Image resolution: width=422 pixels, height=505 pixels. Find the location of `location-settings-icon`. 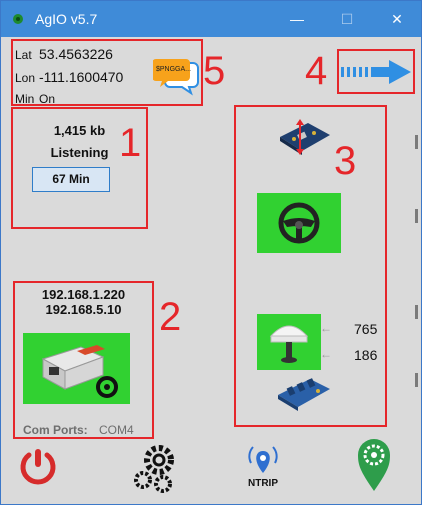

location-settings-icon is located at coordinates (374, 465).